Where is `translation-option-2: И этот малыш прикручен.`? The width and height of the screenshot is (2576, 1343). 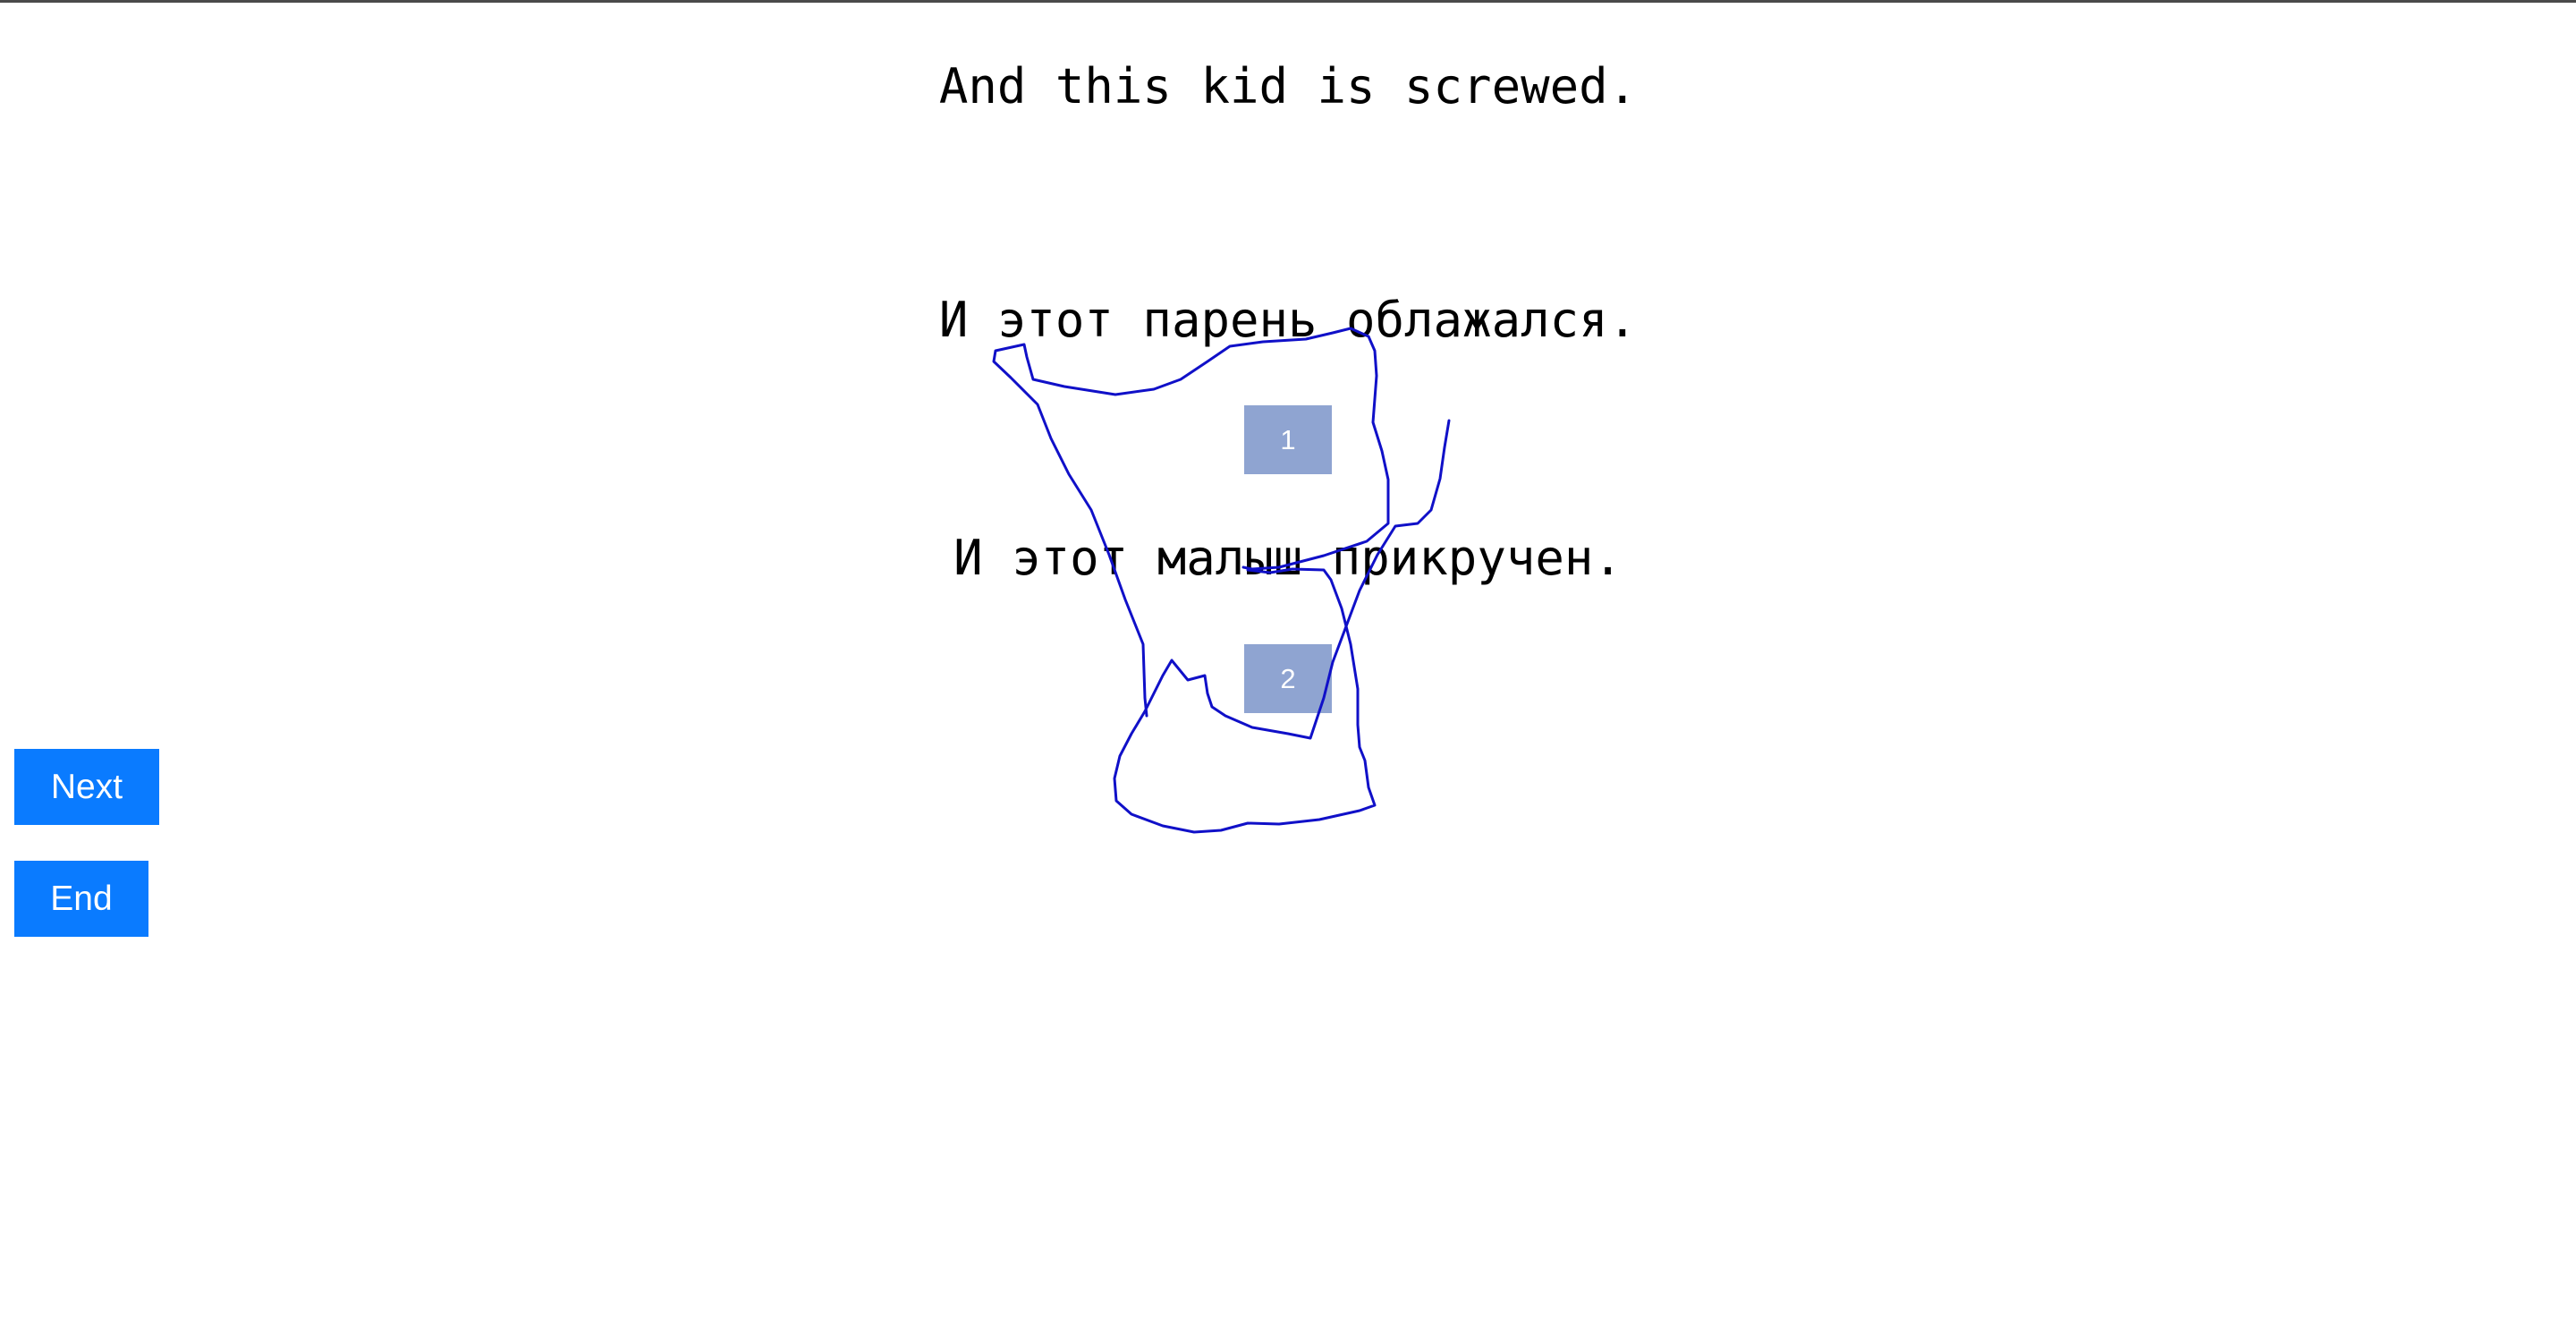
translation-option-2: И этот малыш прикручен. is located at coordinates (1288, 558).